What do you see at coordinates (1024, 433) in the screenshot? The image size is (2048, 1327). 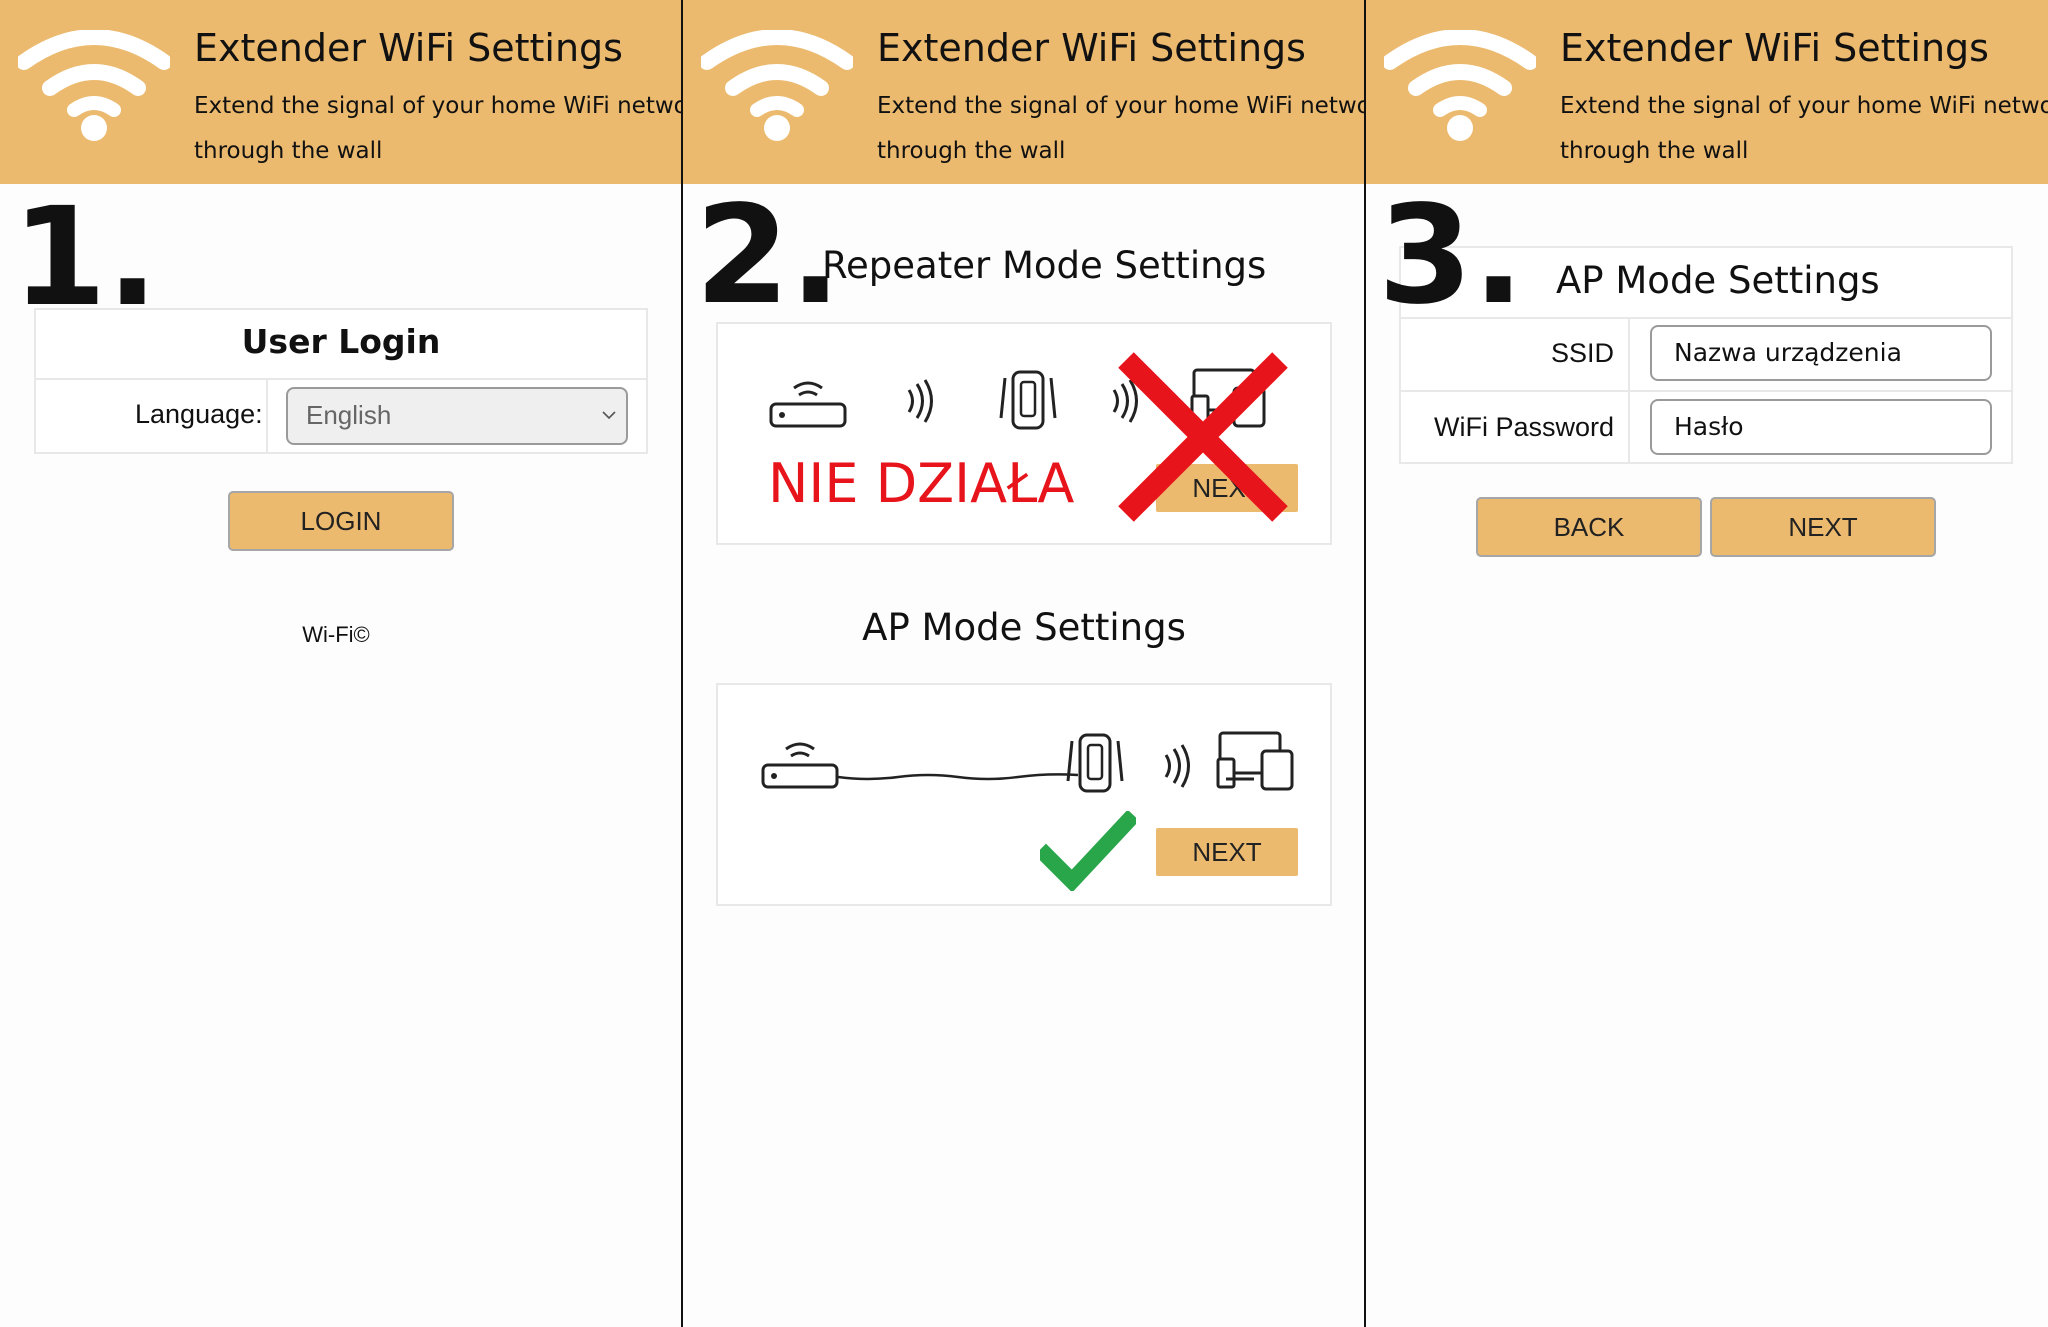 I see `repeater-mode-card: NEXT NIE DZIAŁA` at bounding box center [1024, 433].